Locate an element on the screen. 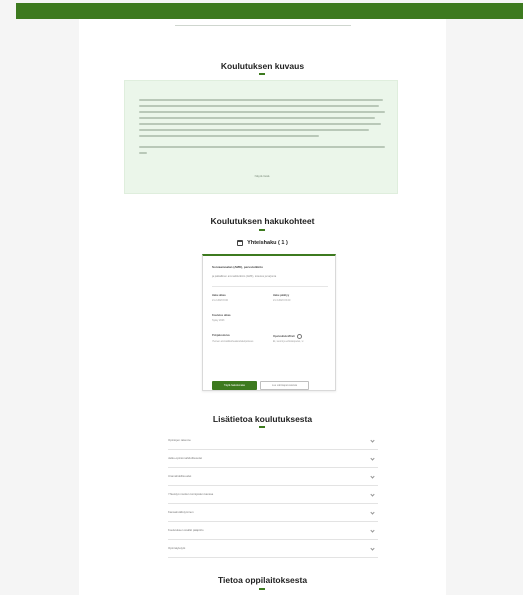  valintaperusteet-button: Lue valintaperusteista is located at coordinates (284, 385).